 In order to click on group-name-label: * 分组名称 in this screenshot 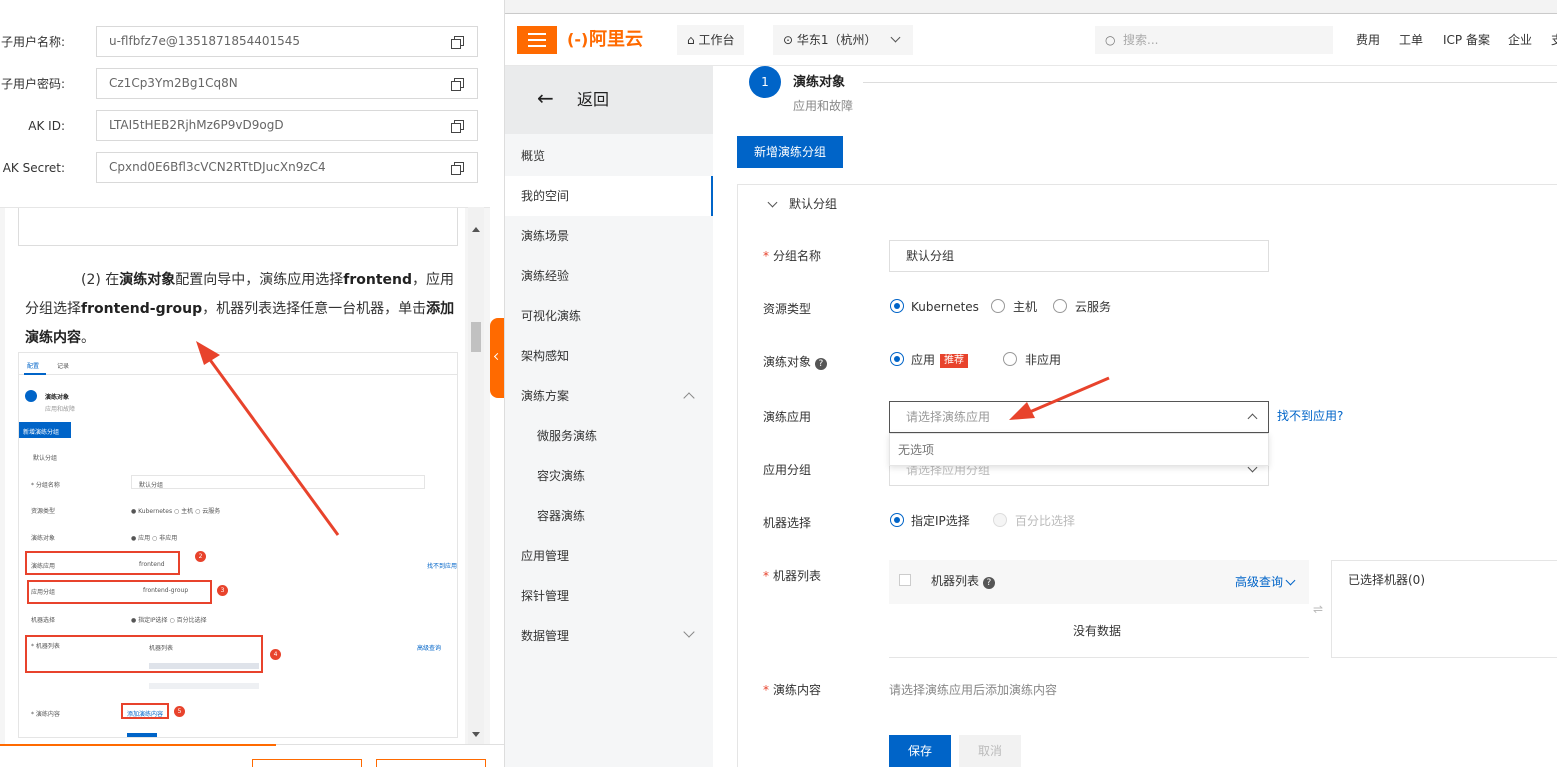, I will do `click(792, 256)`.